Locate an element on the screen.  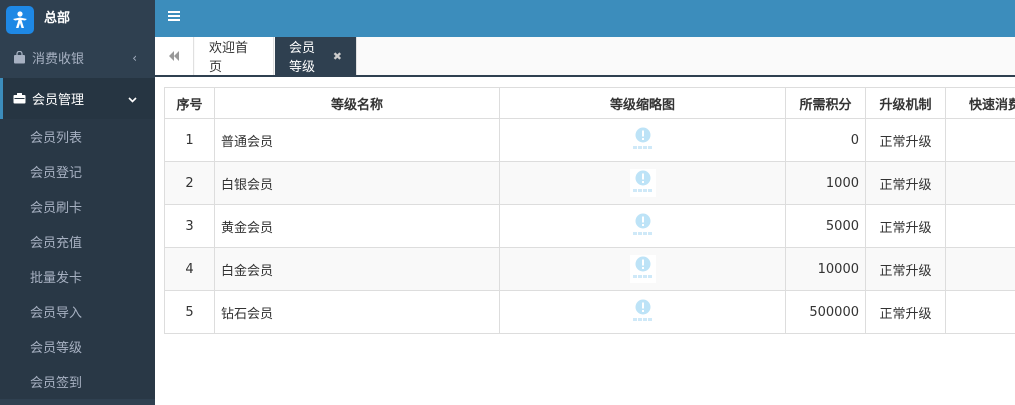
chevron-left-icon: ‹ is located at coordinates (134, 57).